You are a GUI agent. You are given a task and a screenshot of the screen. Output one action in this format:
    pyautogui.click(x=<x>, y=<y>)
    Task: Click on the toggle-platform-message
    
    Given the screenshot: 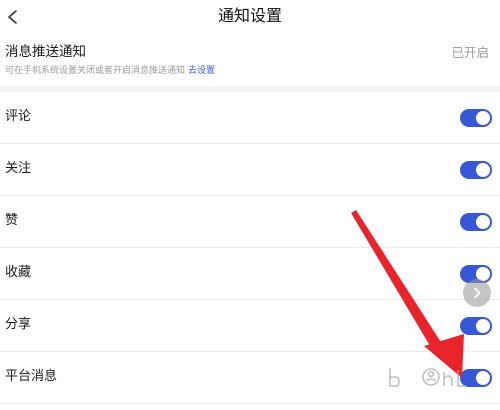 What is the action you would take?
    pyautogui.click(x=476, y=378)
    